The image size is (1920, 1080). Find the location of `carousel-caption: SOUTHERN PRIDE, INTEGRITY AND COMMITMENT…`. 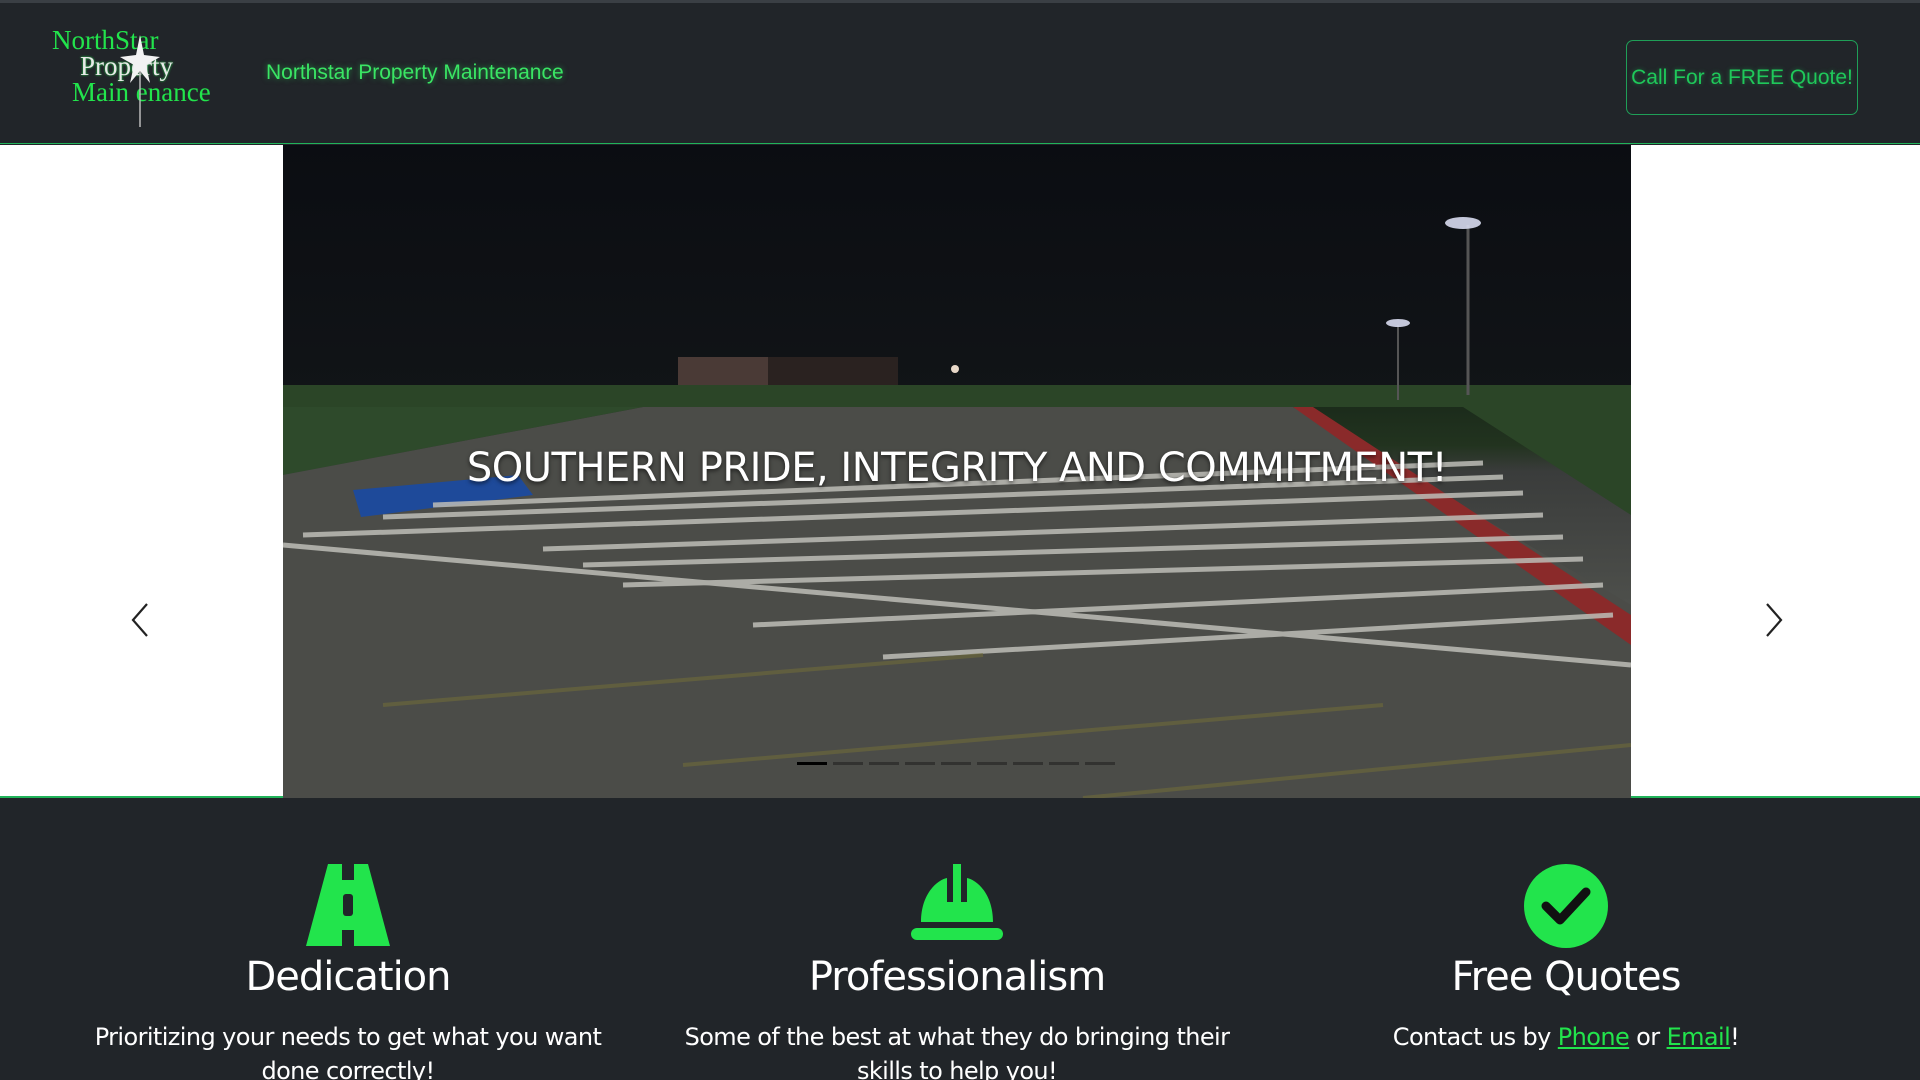

carousel-caption: SOUTHERN PRIDE, INTEGRITY AND COMMITMENT… is located at coordinates (957, 468).